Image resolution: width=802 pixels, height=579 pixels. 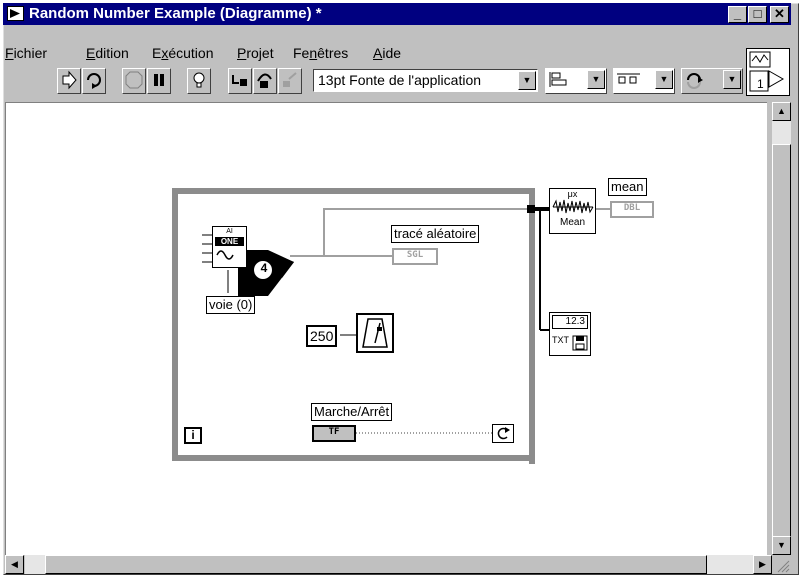 I want to click on metronome-icon, so click(x=375, y=333).